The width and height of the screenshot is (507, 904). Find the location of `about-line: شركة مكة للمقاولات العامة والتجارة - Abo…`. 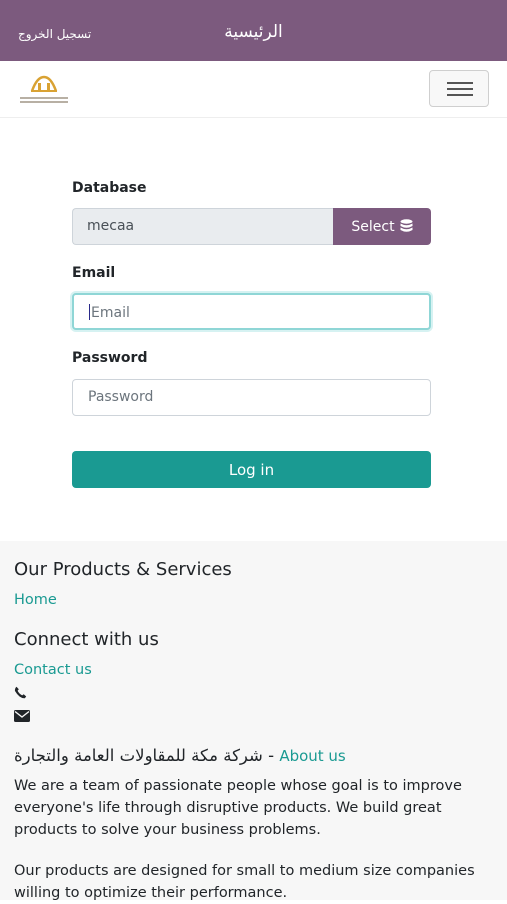

about-line: شركة مكة للمقاولات العامة والتجارة - Abo… is located at coordinates (180, 755).